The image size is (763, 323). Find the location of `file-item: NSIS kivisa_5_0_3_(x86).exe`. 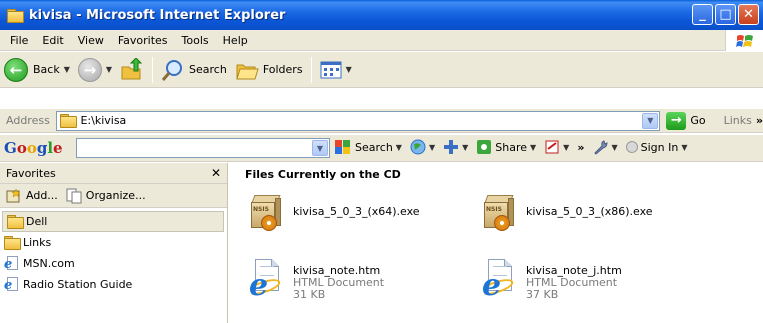

file-item: NSIS kivisa_5_0_3_(x86).exe is located at coordinates (567, 213).